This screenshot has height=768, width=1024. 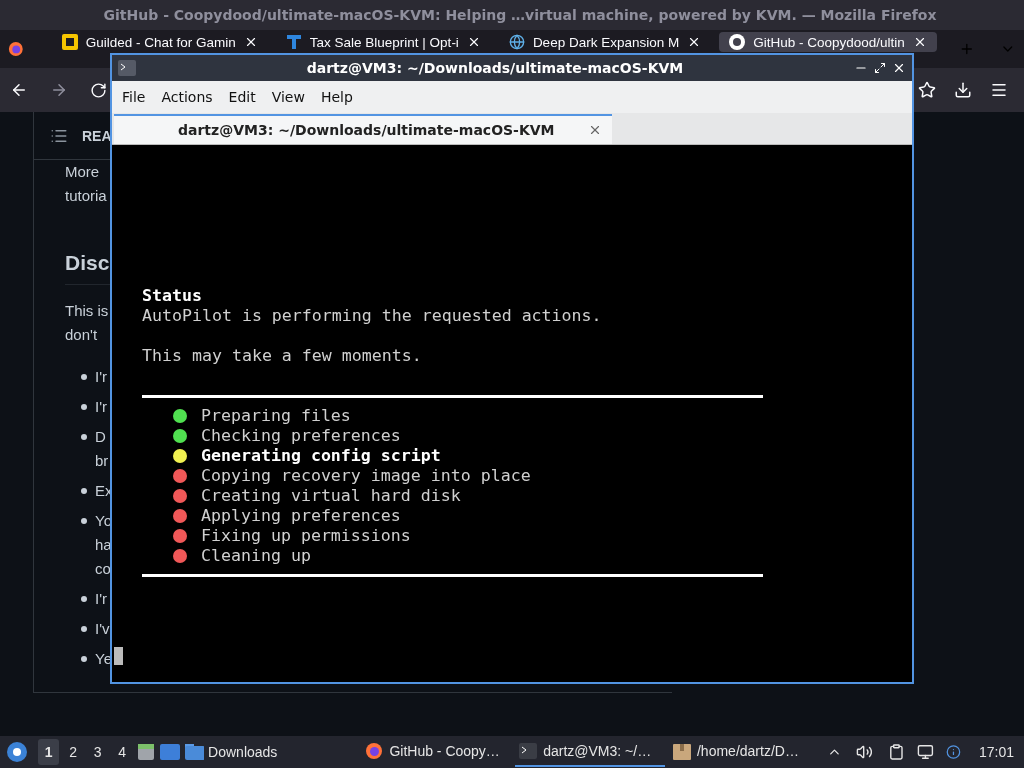 What do you see at coordinates (927, 90) in the screenshot?
I see `bookmark-star-icon` at bounding box center [927, 90].